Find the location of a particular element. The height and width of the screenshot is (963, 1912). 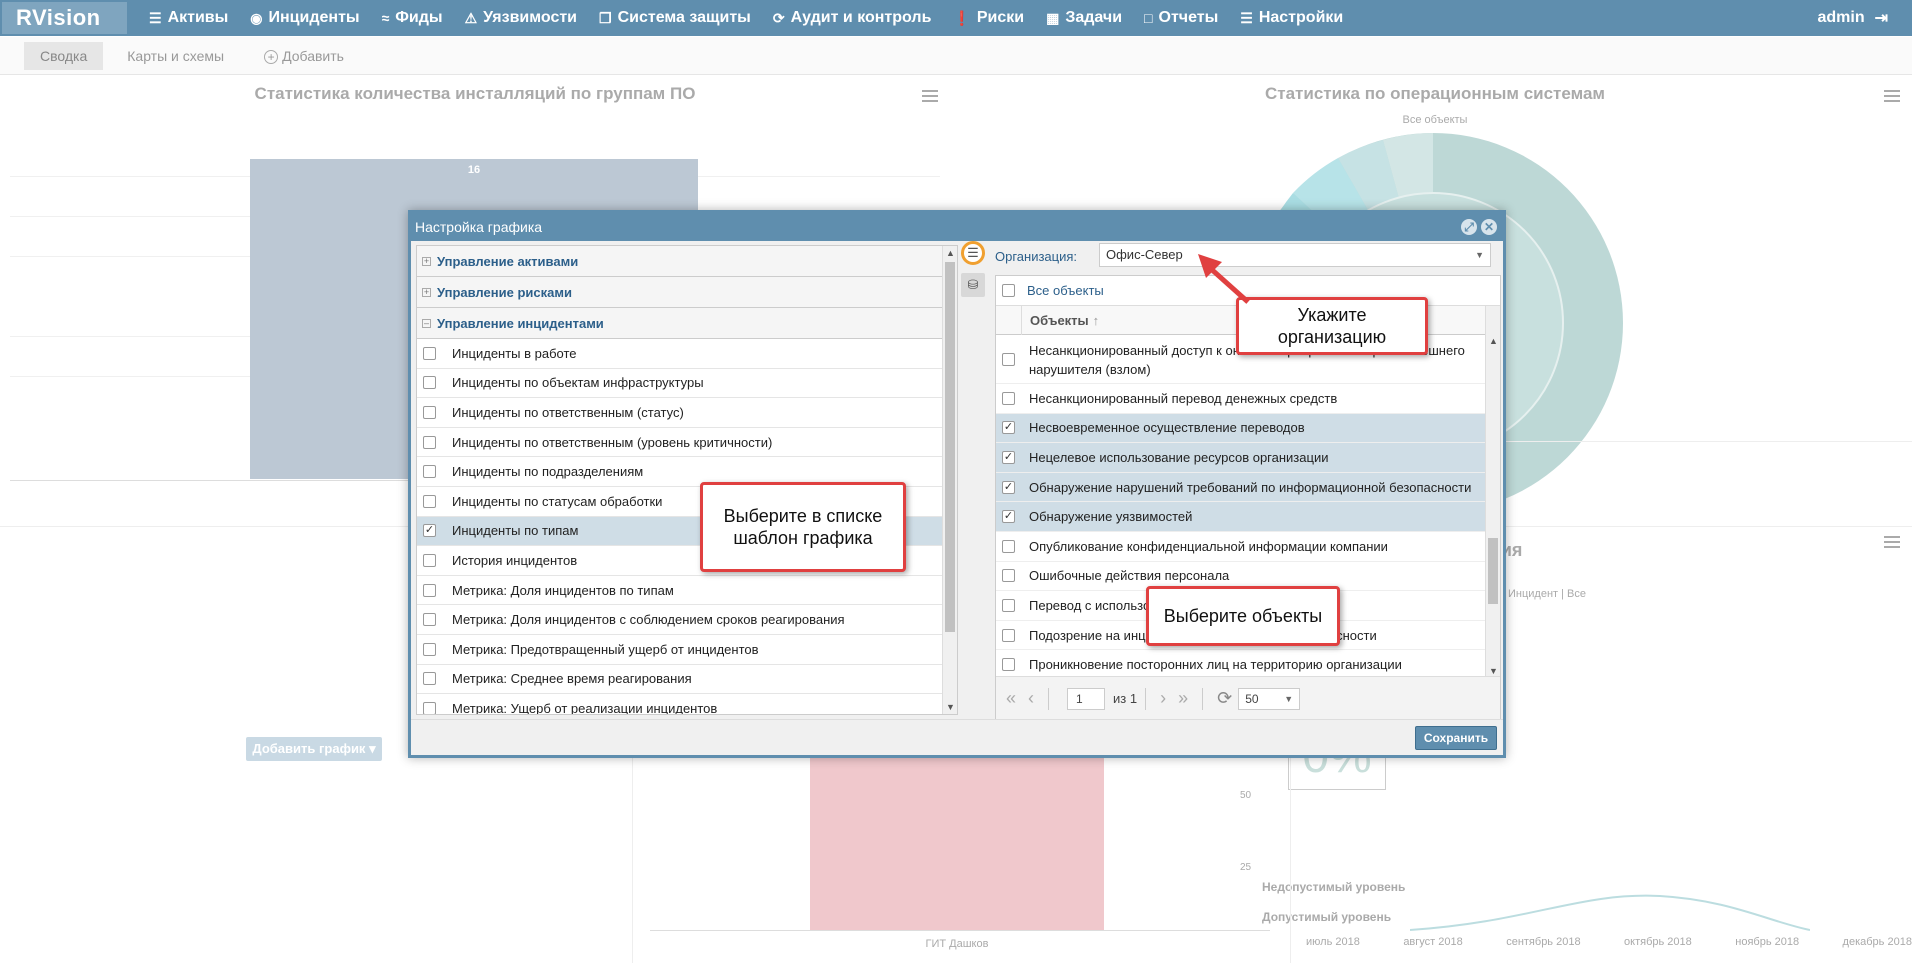

template-item: Инциденты по ответственным (статус) is located at coordinates (687, 413).